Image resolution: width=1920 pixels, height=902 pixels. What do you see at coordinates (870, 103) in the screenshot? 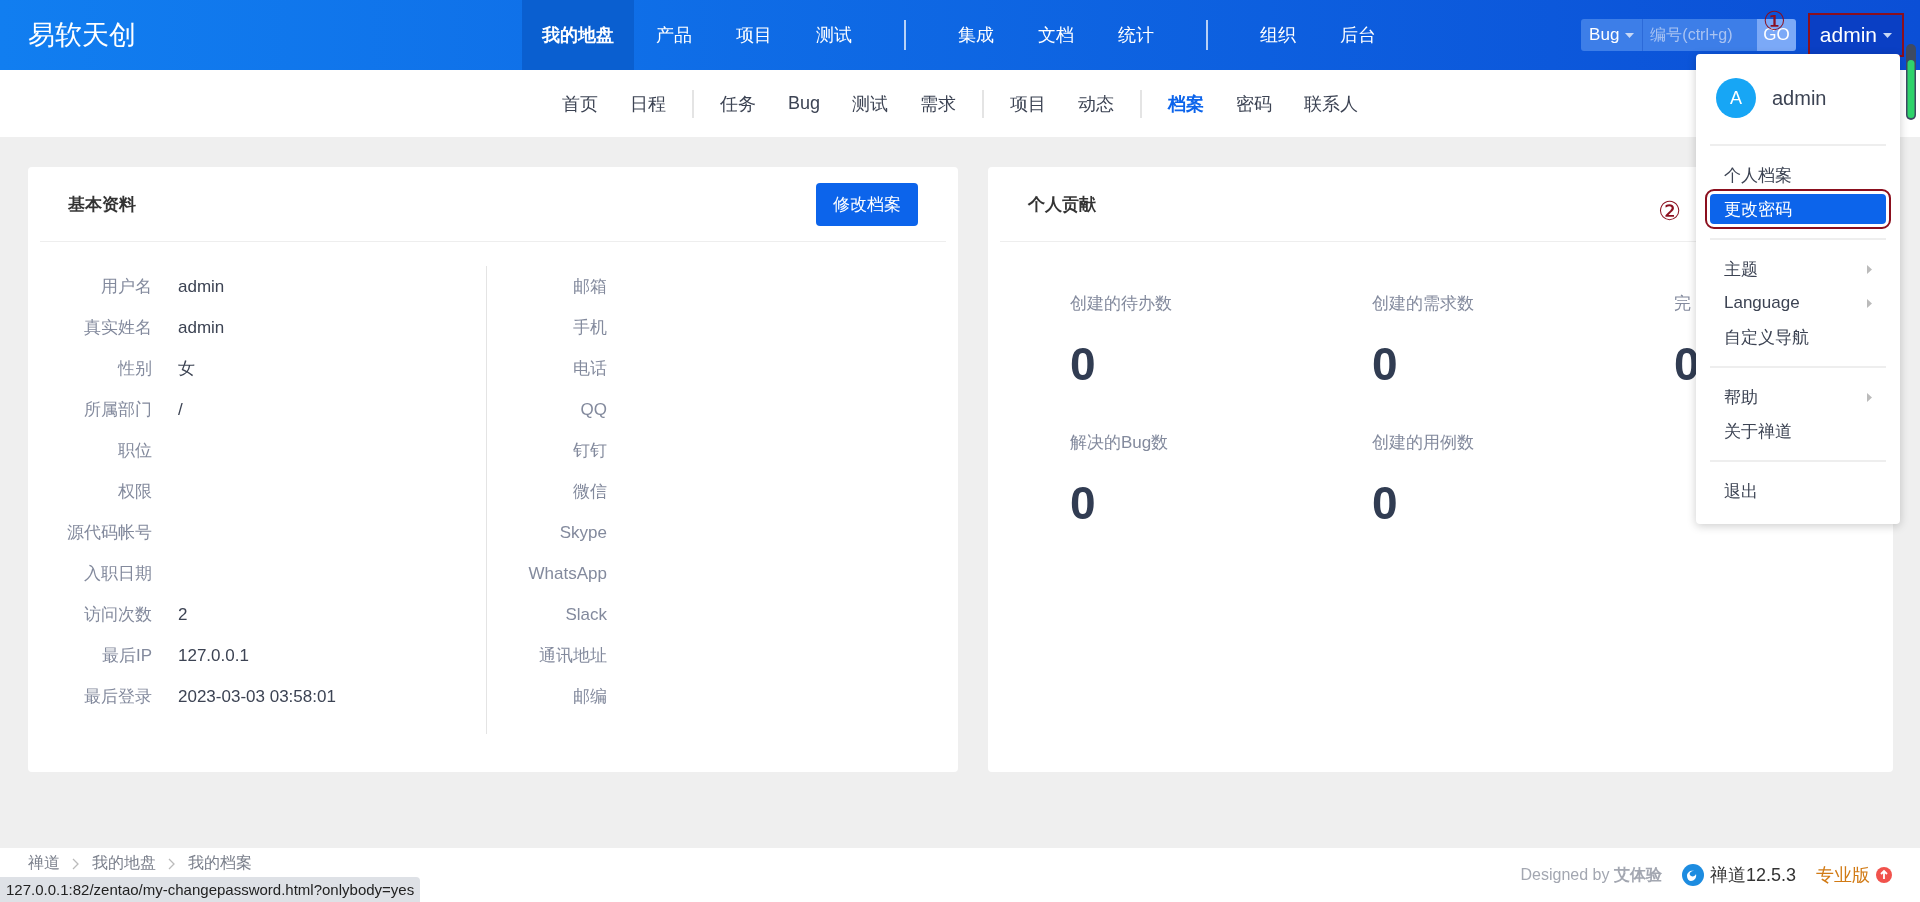
I see `sub-nav-link: 测试` at bounding box center [870, 103].